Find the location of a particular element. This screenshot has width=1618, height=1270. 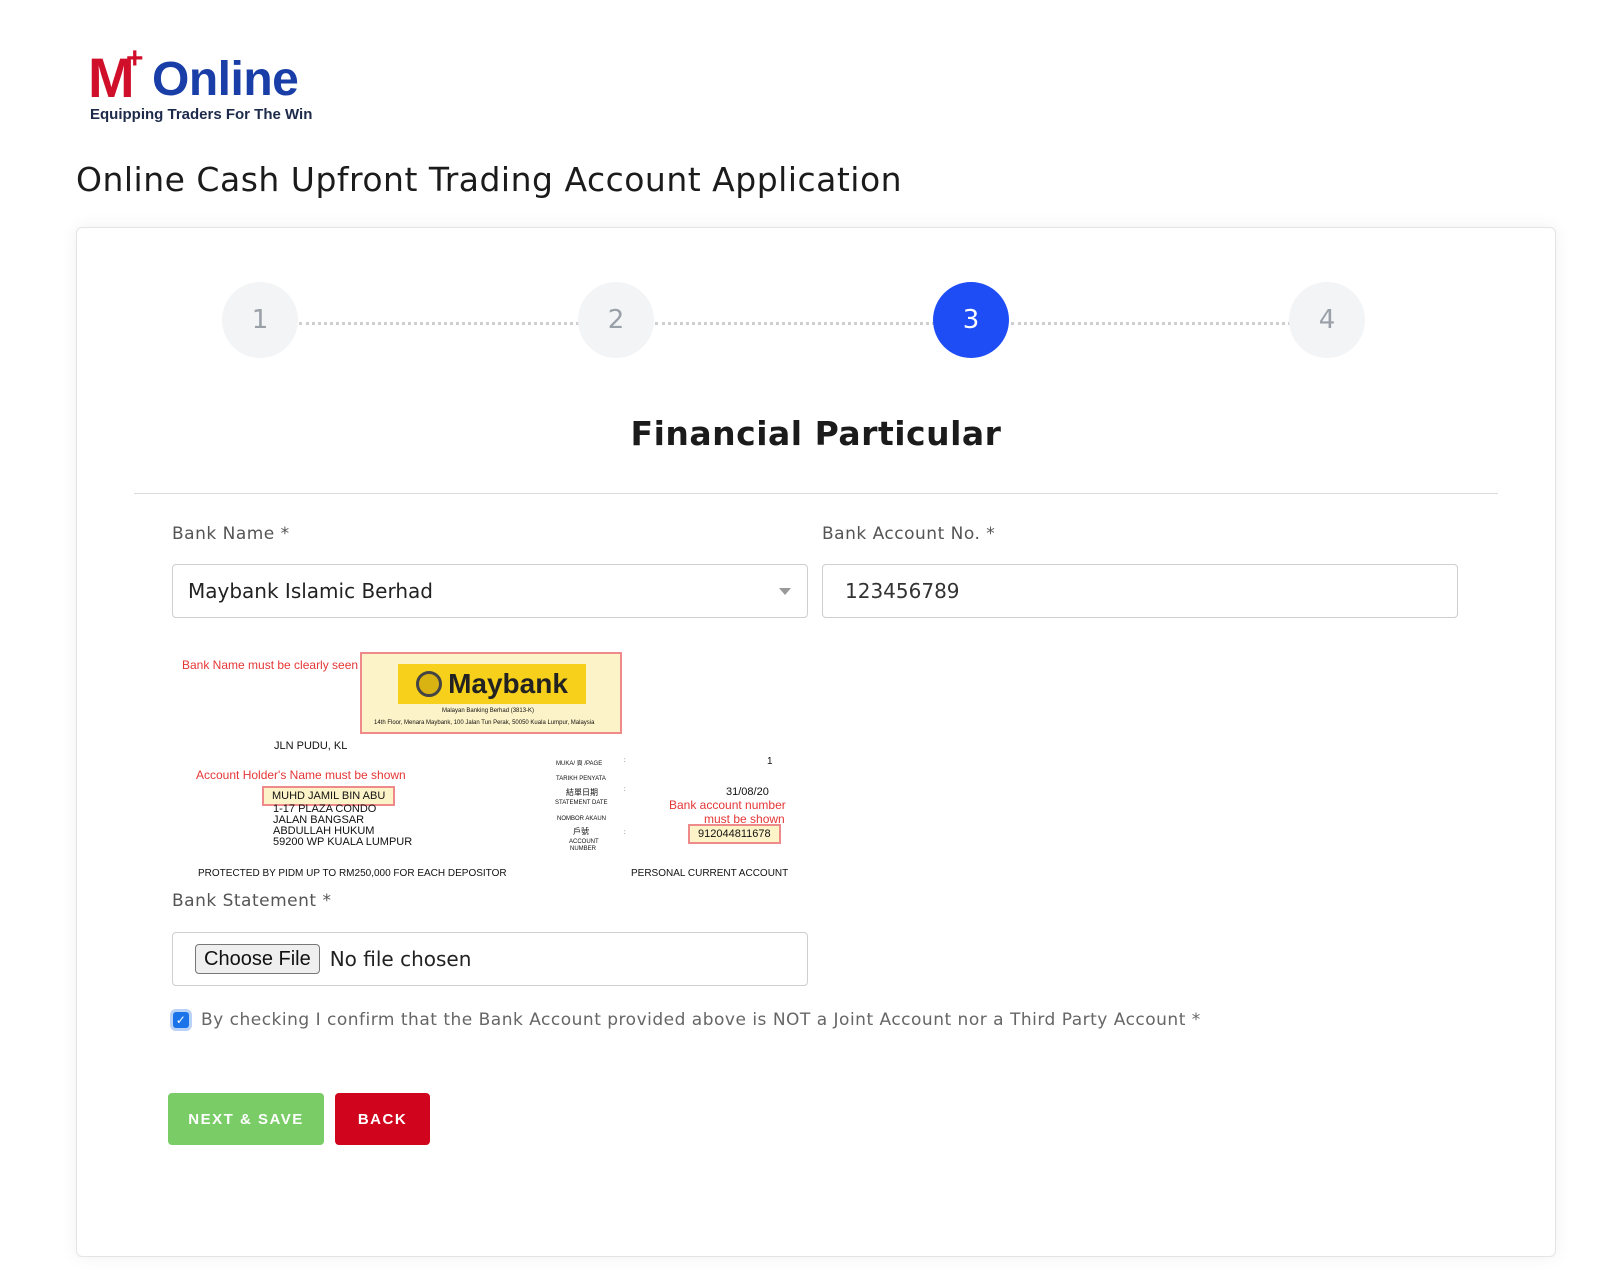

branch-text: JLN PUDU, KL is located at coordinates (311, 746).